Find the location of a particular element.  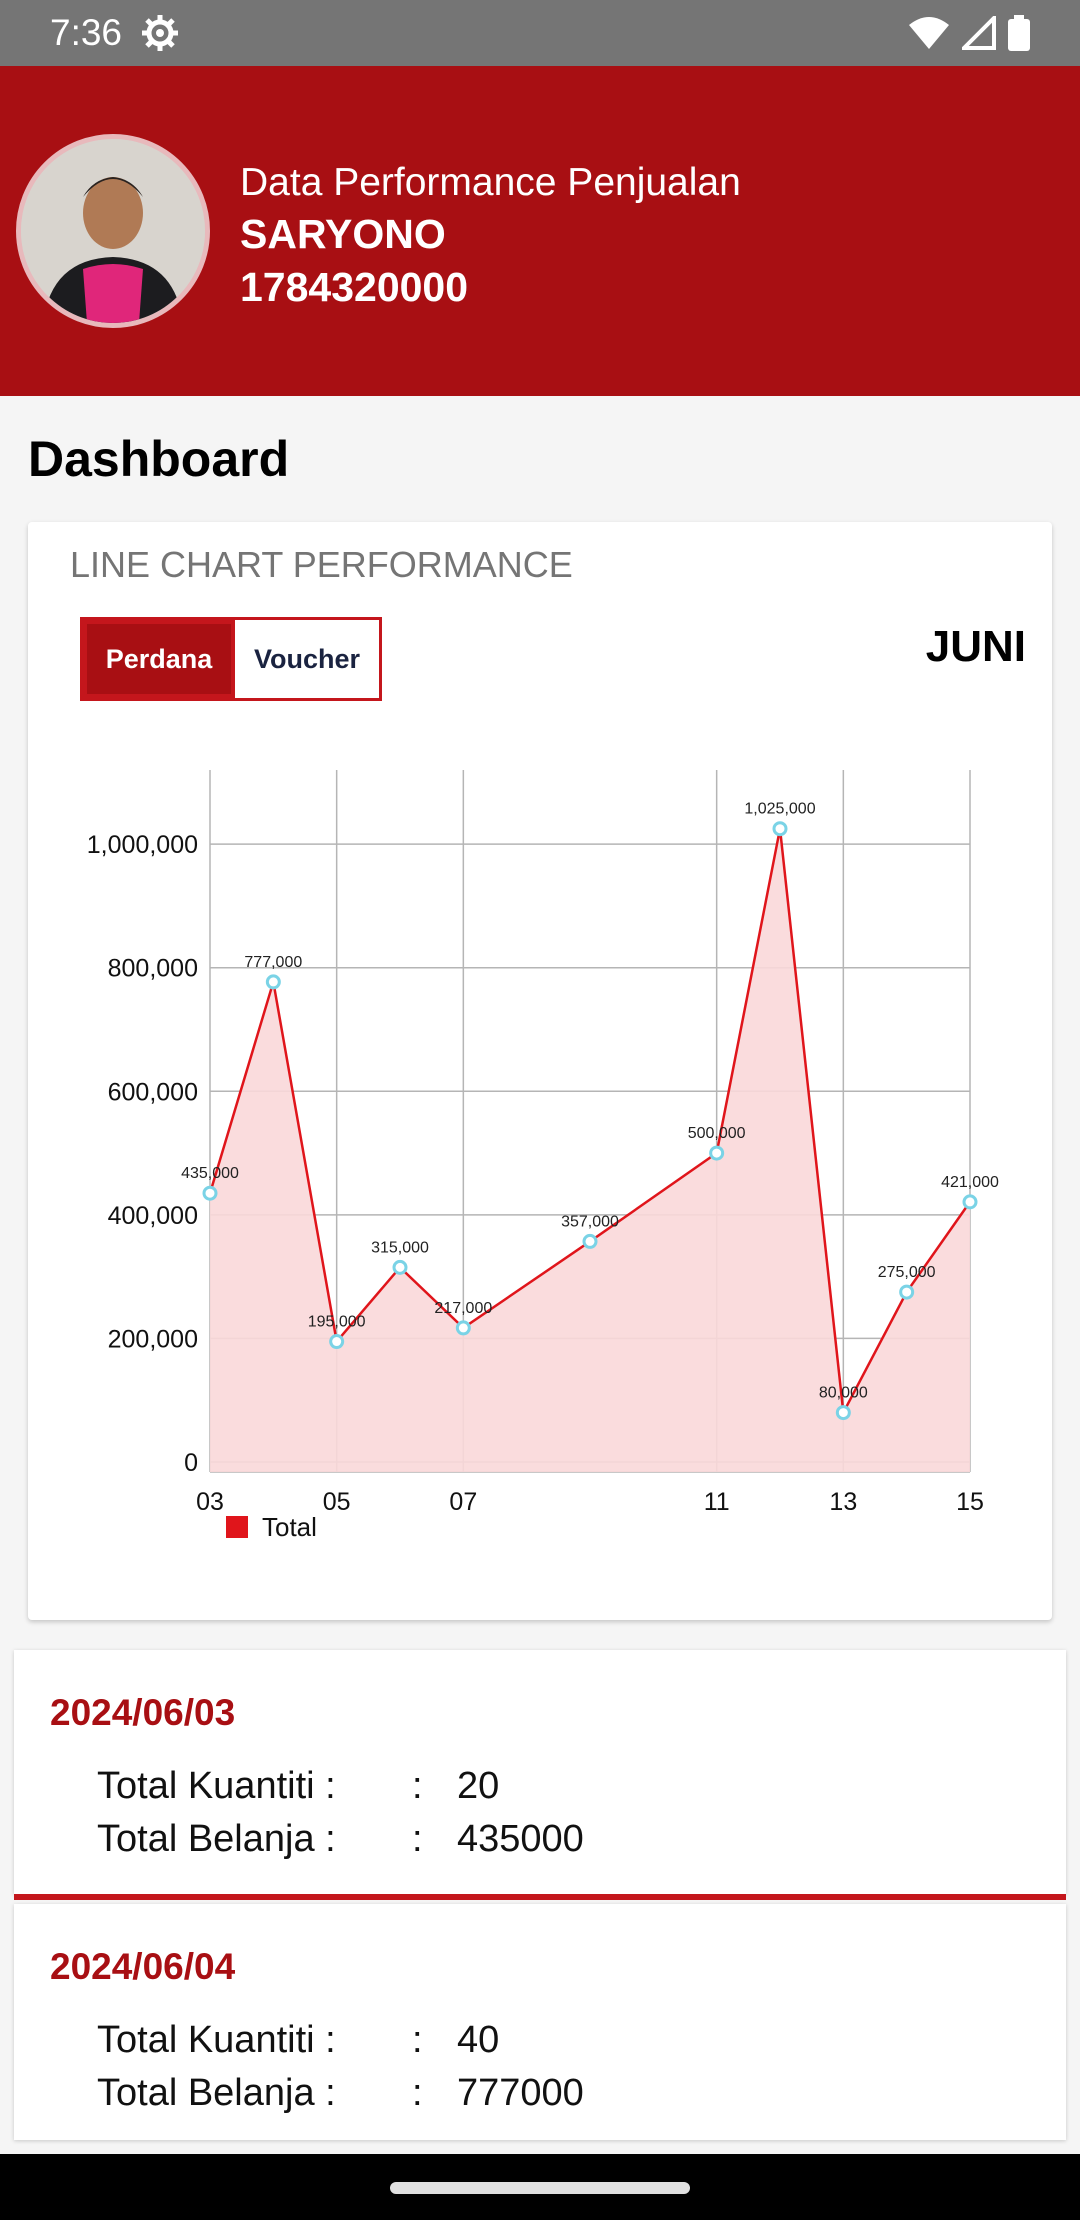

data-label: 315,000 is located at coordinates (400, 1247).